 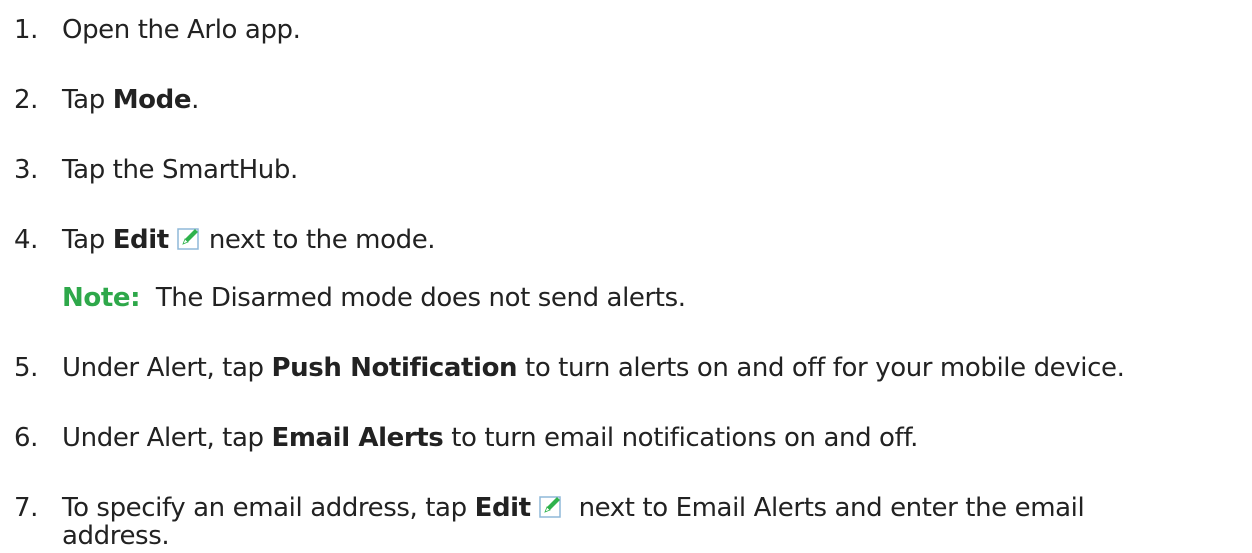 What do you see at coordinates (26, 100) in the screenshot?
I see `step-number: 2.` at bounding box center [26, 100].